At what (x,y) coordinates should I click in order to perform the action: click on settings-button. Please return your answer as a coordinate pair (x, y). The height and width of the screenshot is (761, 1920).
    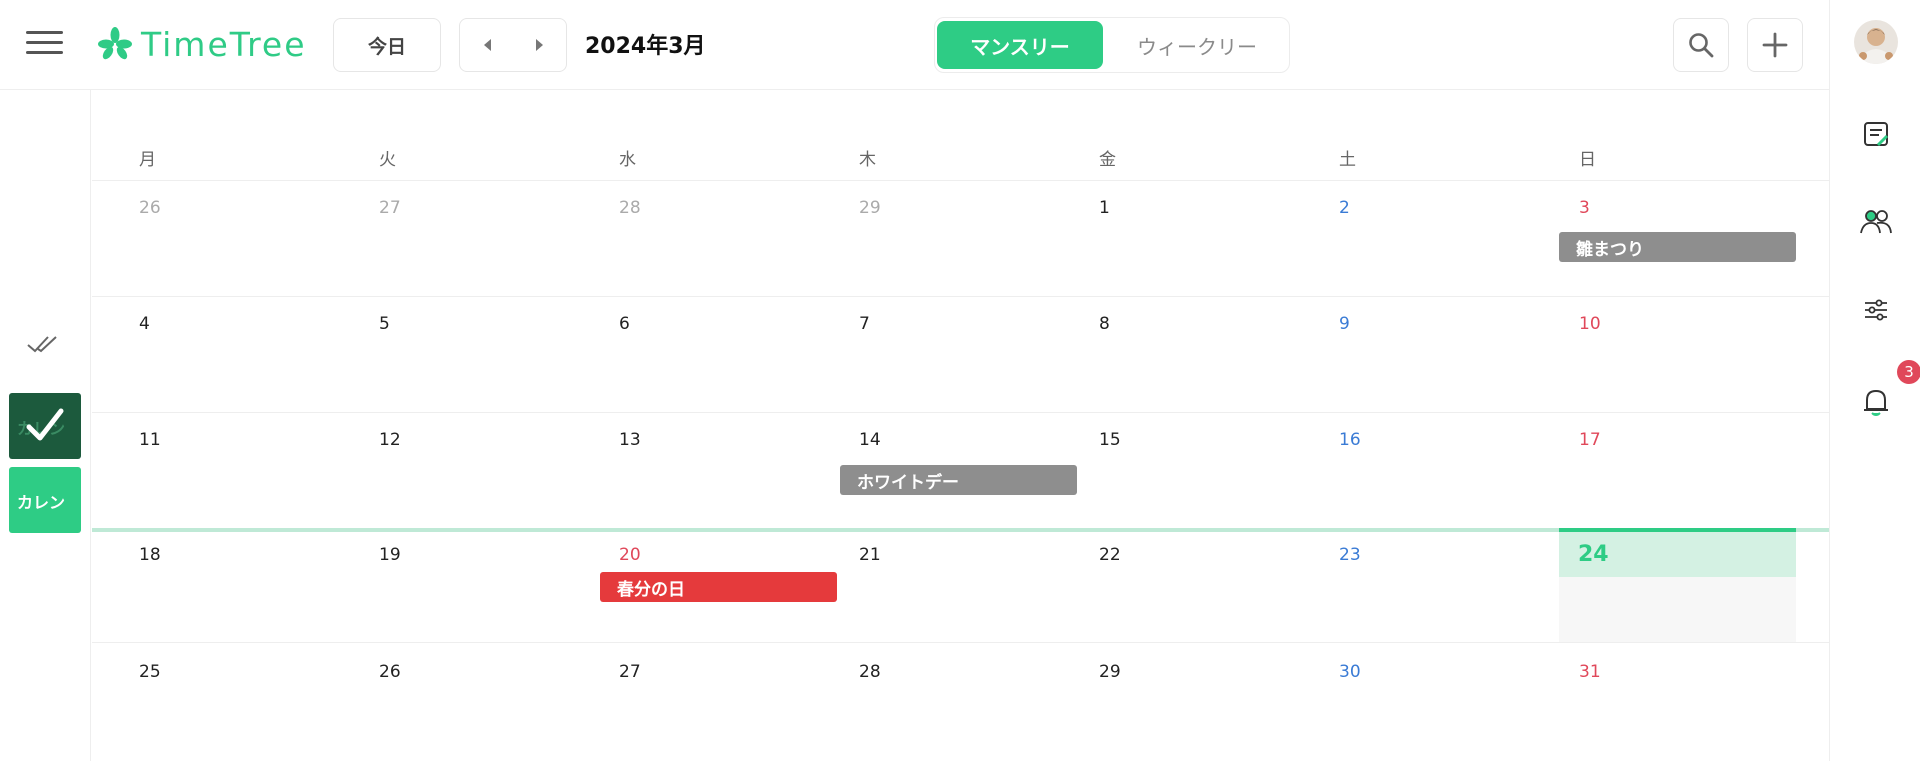
    Looking at the image, I should click on (1876, 310).